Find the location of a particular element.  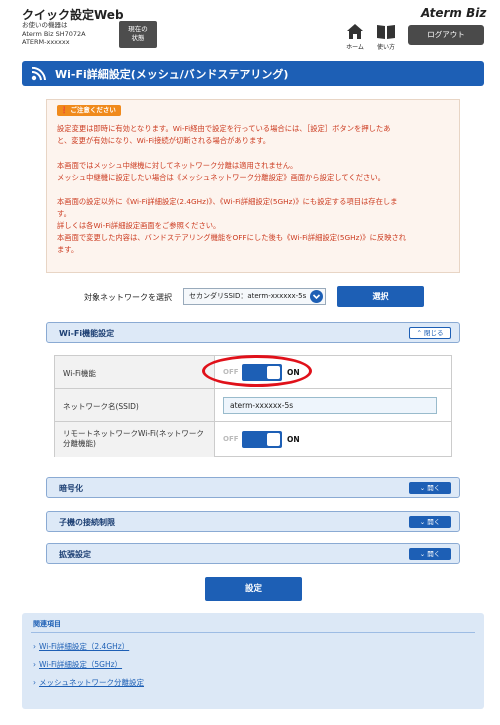

page-title: Wi-Fi詳細設定(メッシュ/バンドステアリング) is located at coordinates (172, 74).